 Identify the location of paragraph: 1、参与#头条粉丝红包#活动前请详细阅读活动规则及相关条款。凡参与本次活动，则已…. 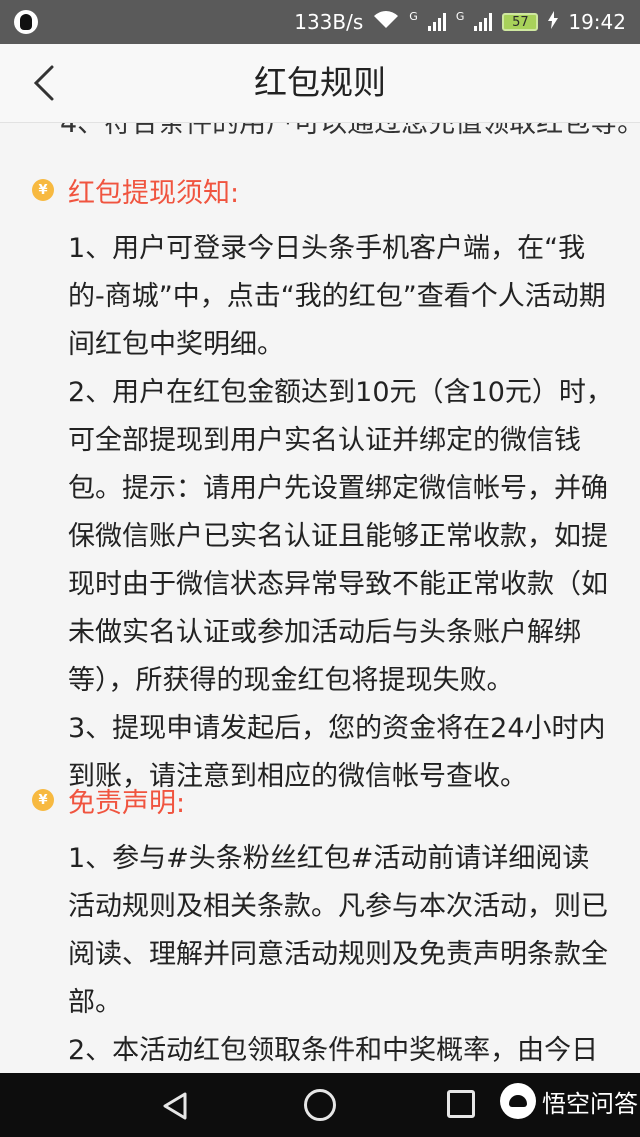
(338, 930).